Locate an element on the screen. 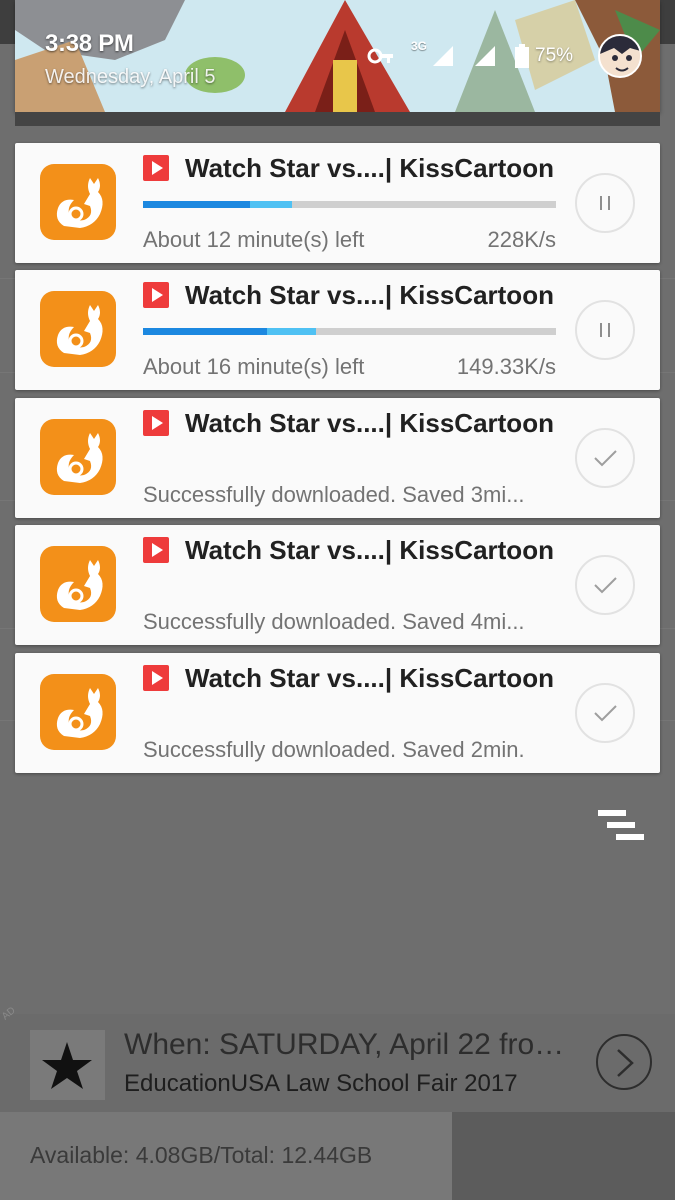  collapse-list-icon is located at coordinates (621, 826).